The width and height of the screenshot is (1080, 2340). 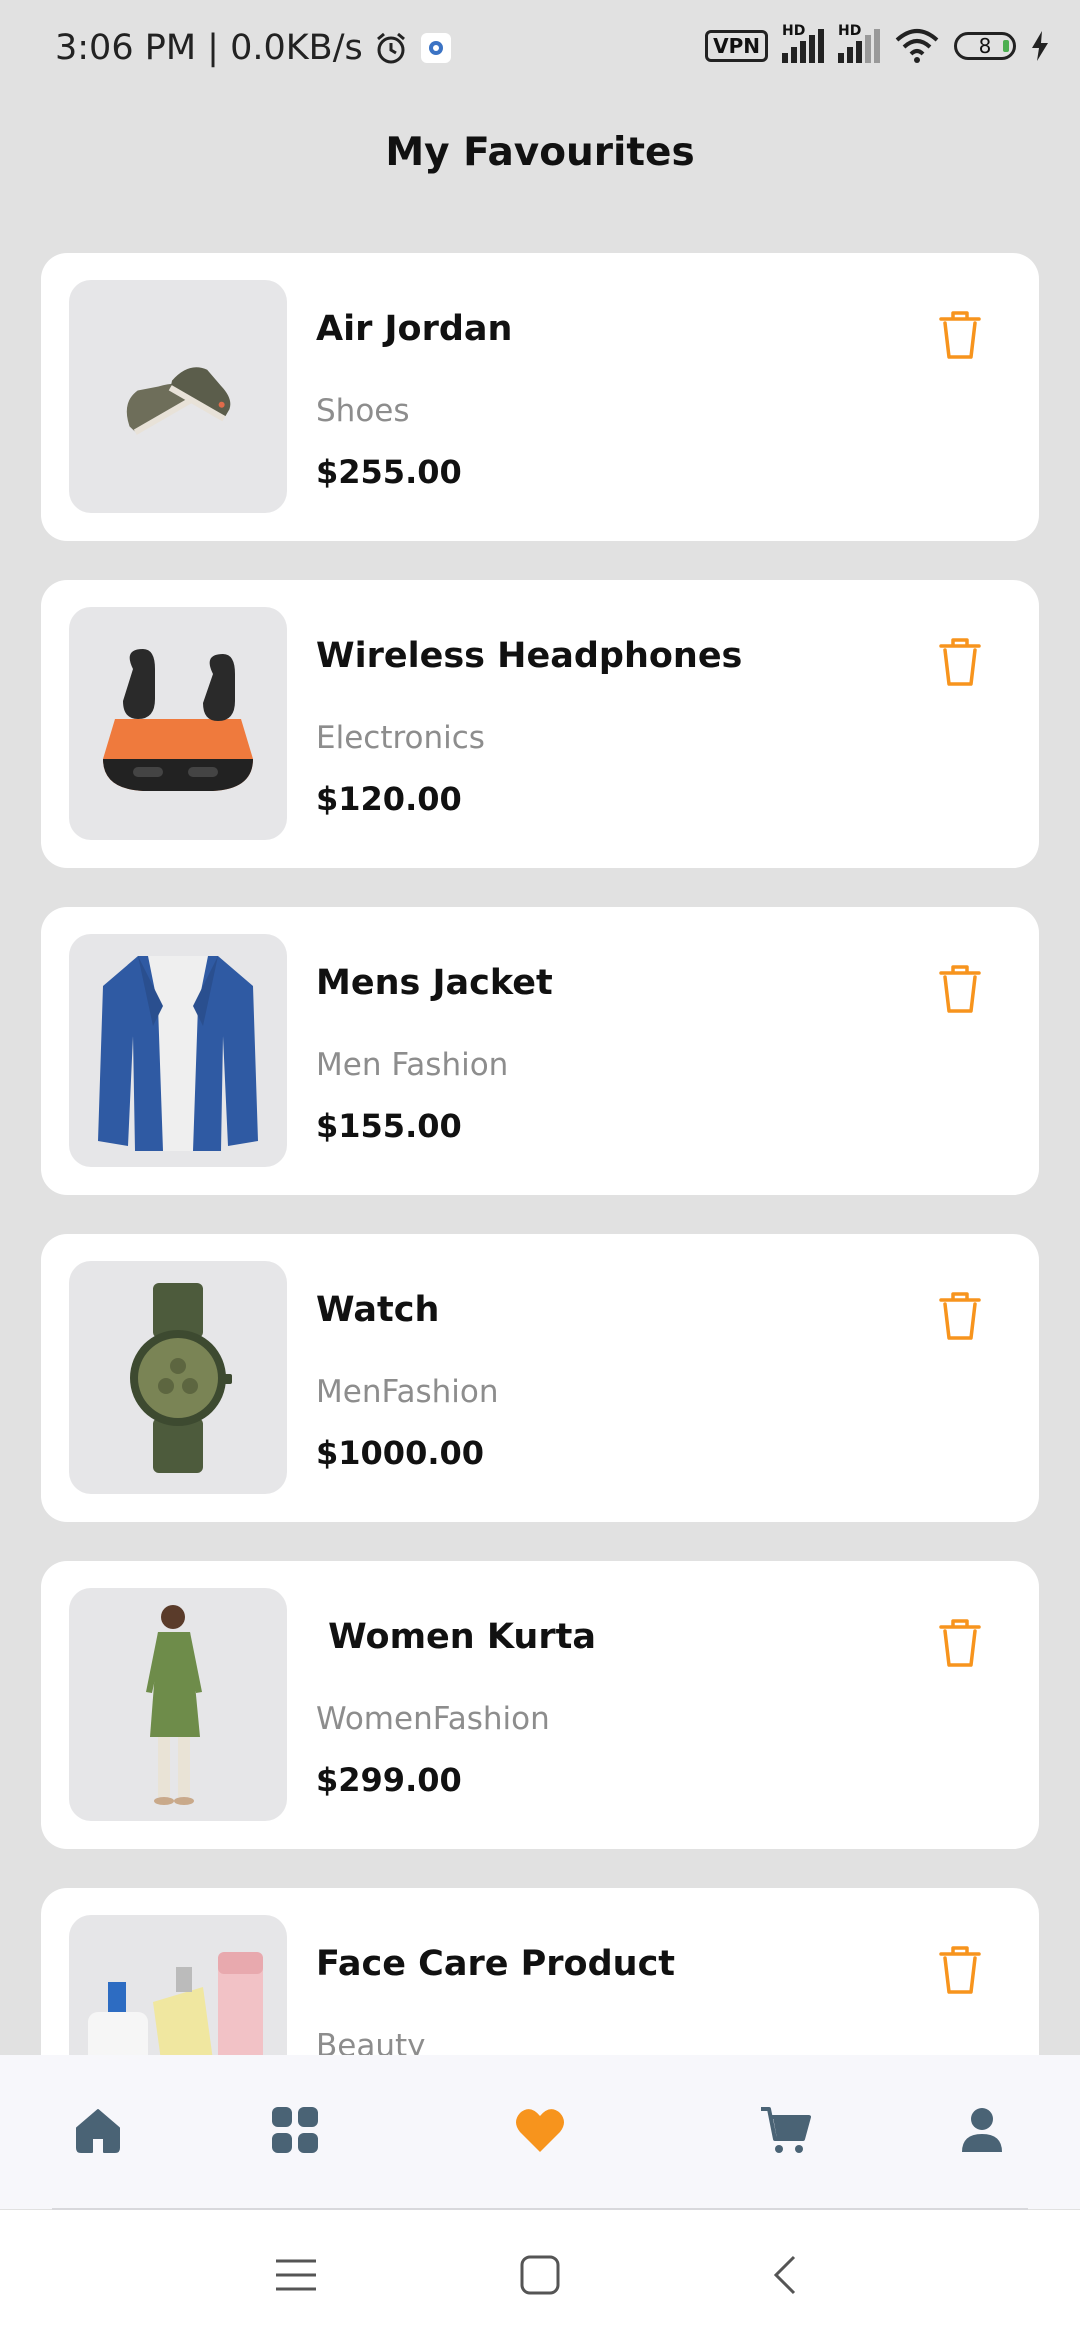 I want to click on square-icon, so click(x=540, y=2275).